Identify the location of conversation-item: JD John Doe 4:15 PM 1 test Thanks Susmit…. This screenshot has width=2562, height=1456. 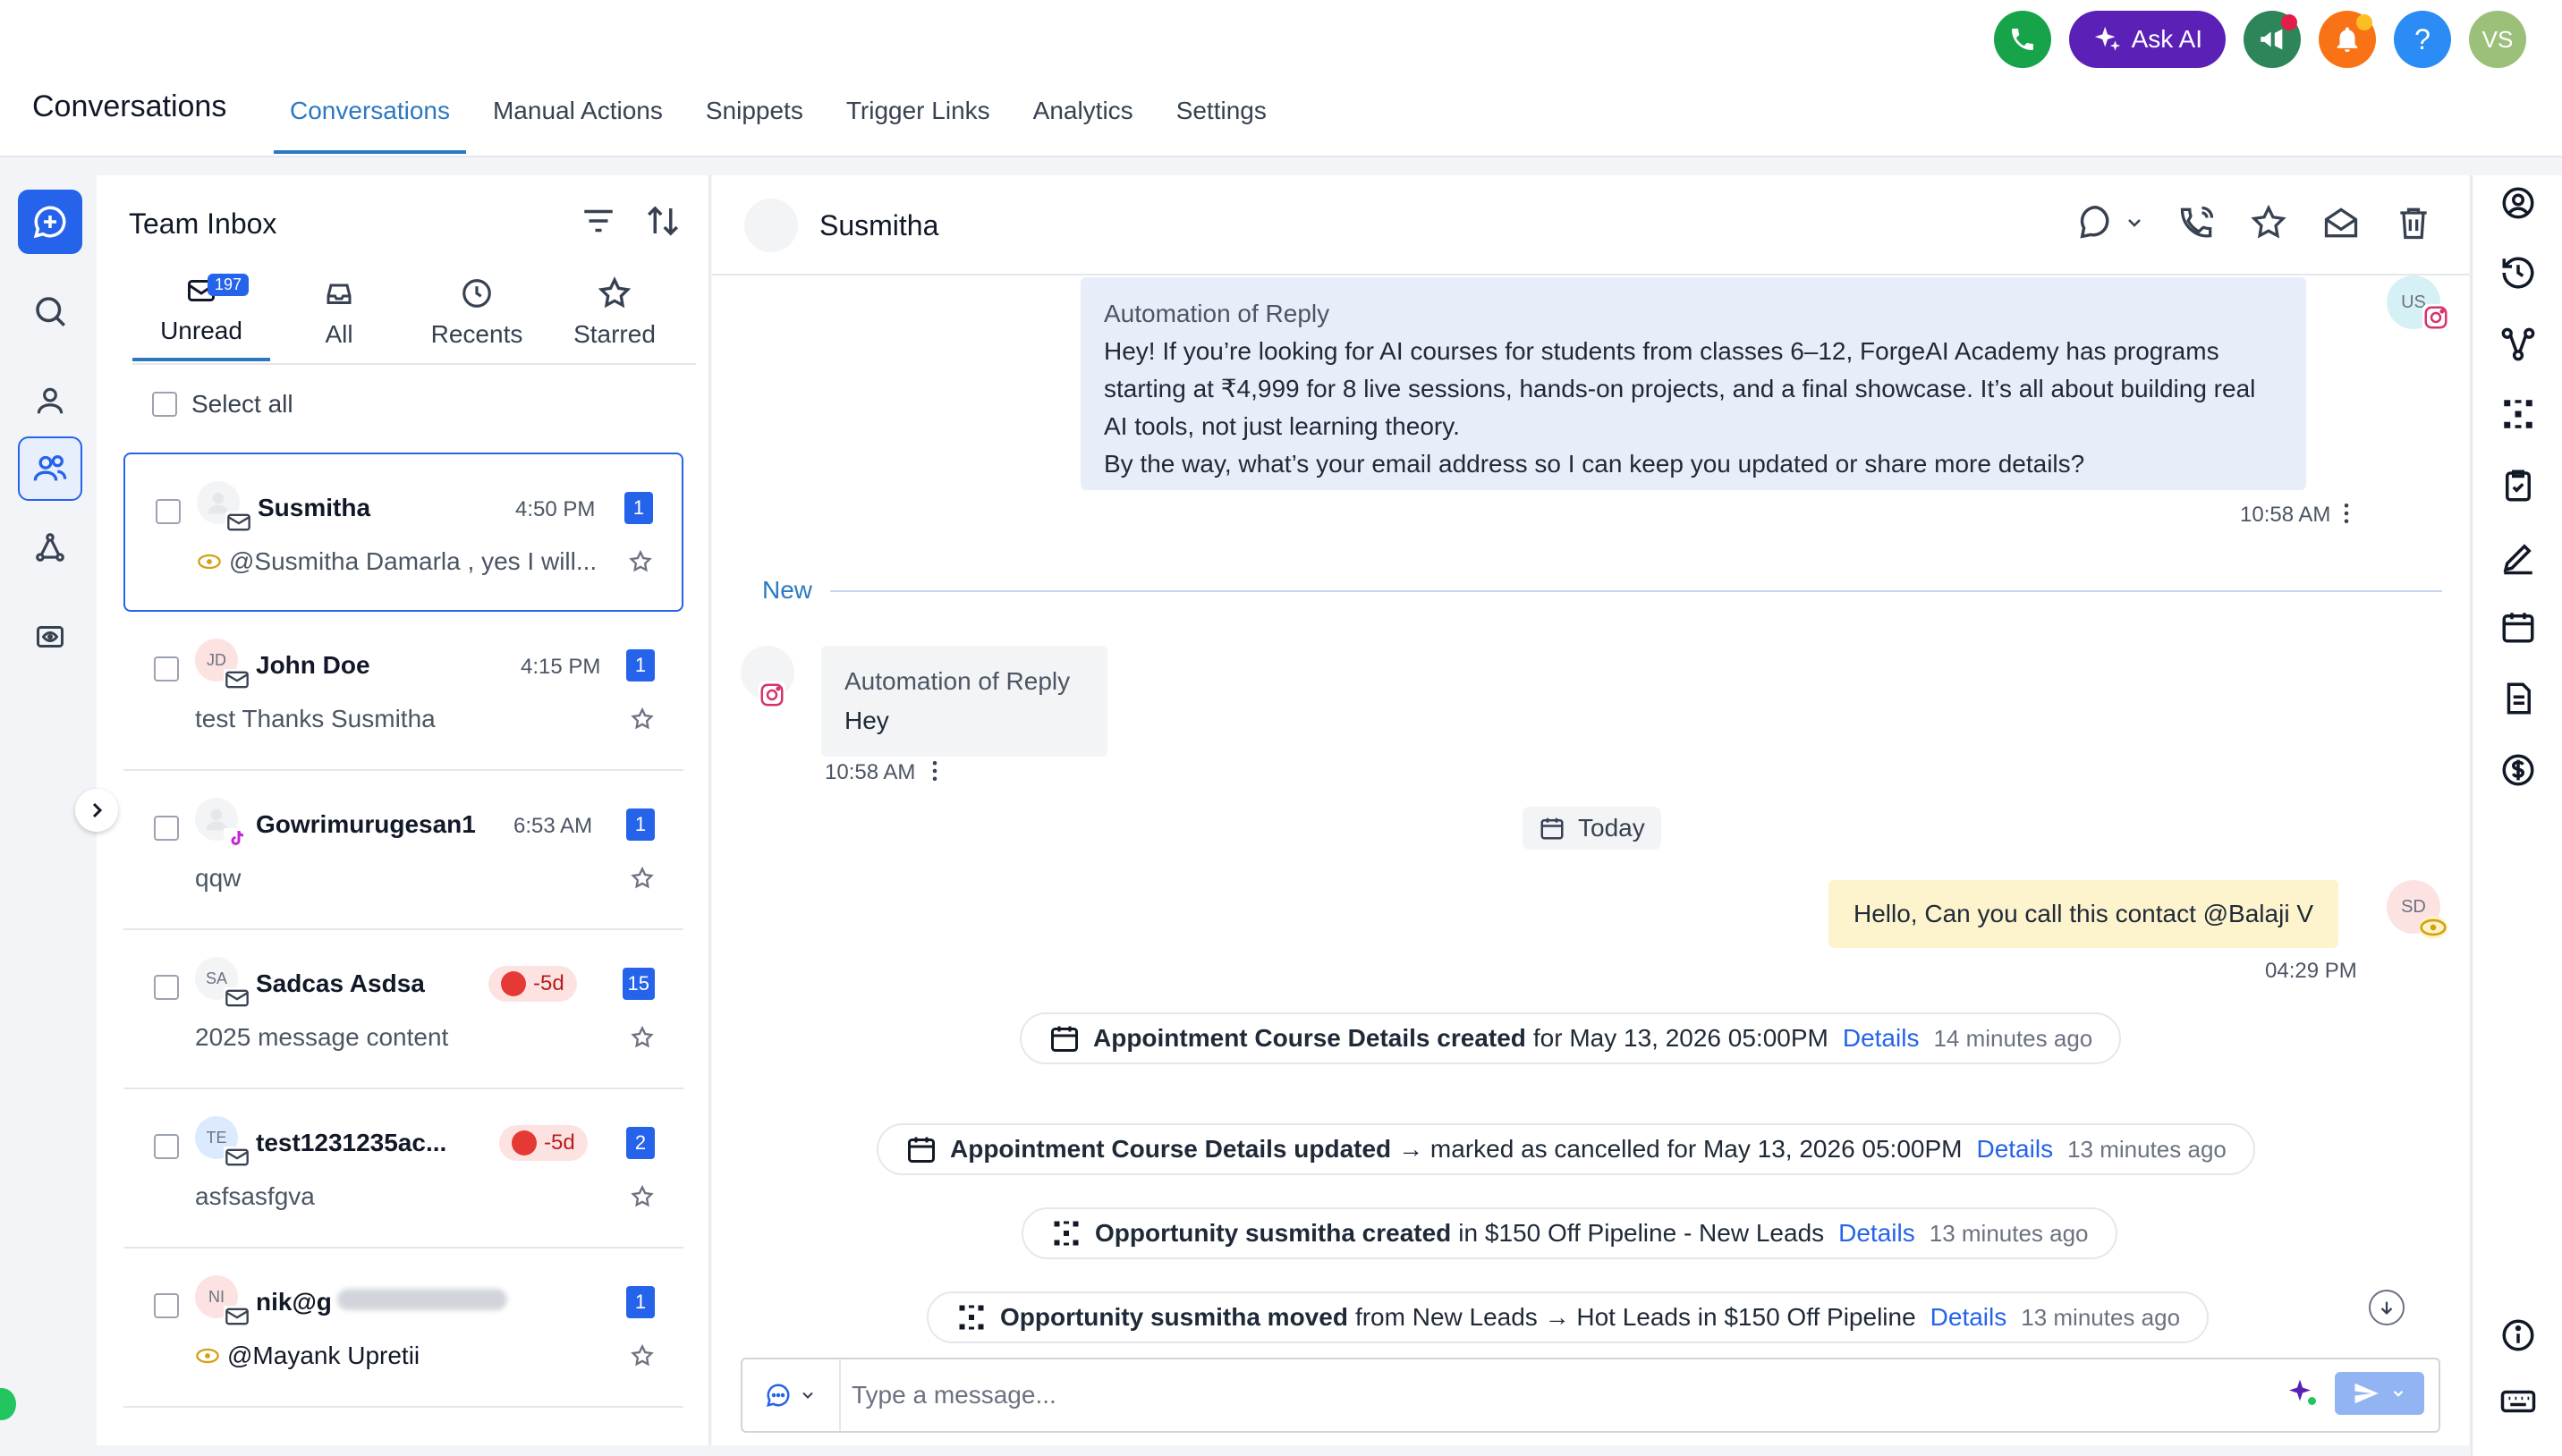
(403, 691).